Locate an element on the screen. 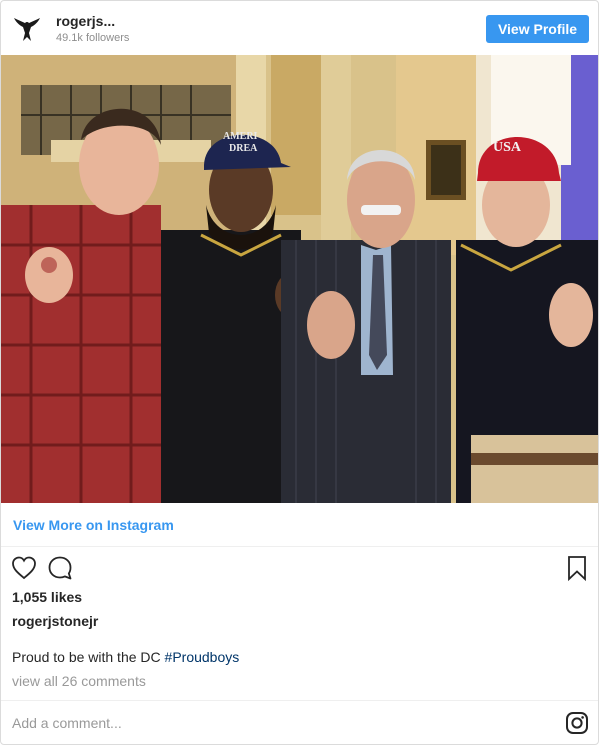 This screenshot has height=756, width=599. instagram-logo-button is located at coordinates (577, 723).